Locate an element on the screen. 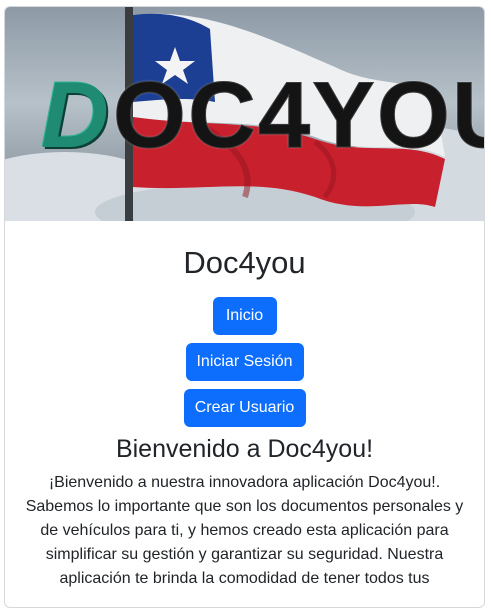 The width and height of the screenshot is (491, 608). doc4you-logo: D OC4YOU is located at coordinates (262, 114).